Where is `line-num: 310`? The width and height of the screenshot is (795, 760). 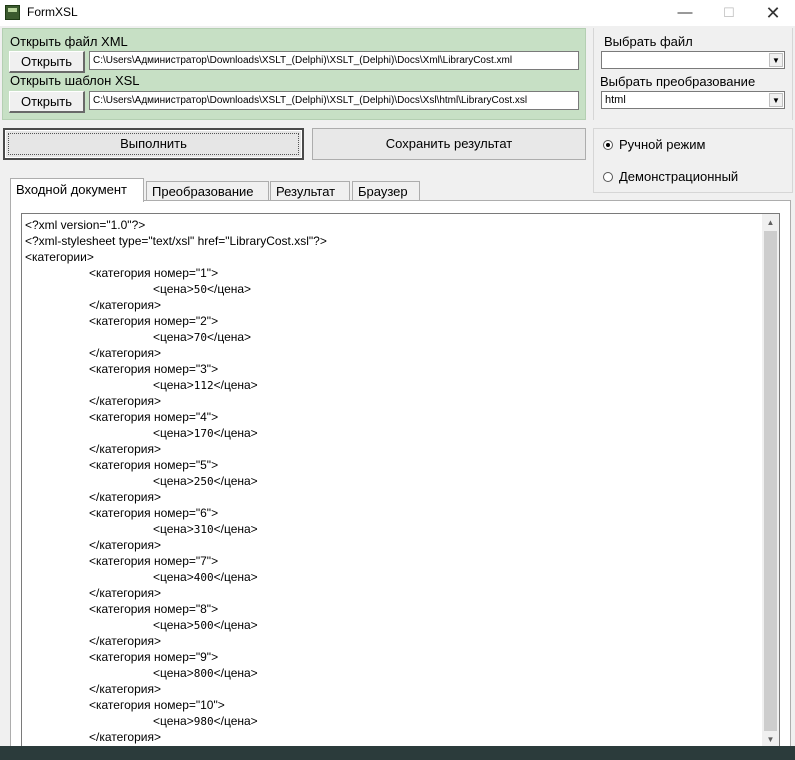 line-num: 310 is located at coordinates (203, 529).